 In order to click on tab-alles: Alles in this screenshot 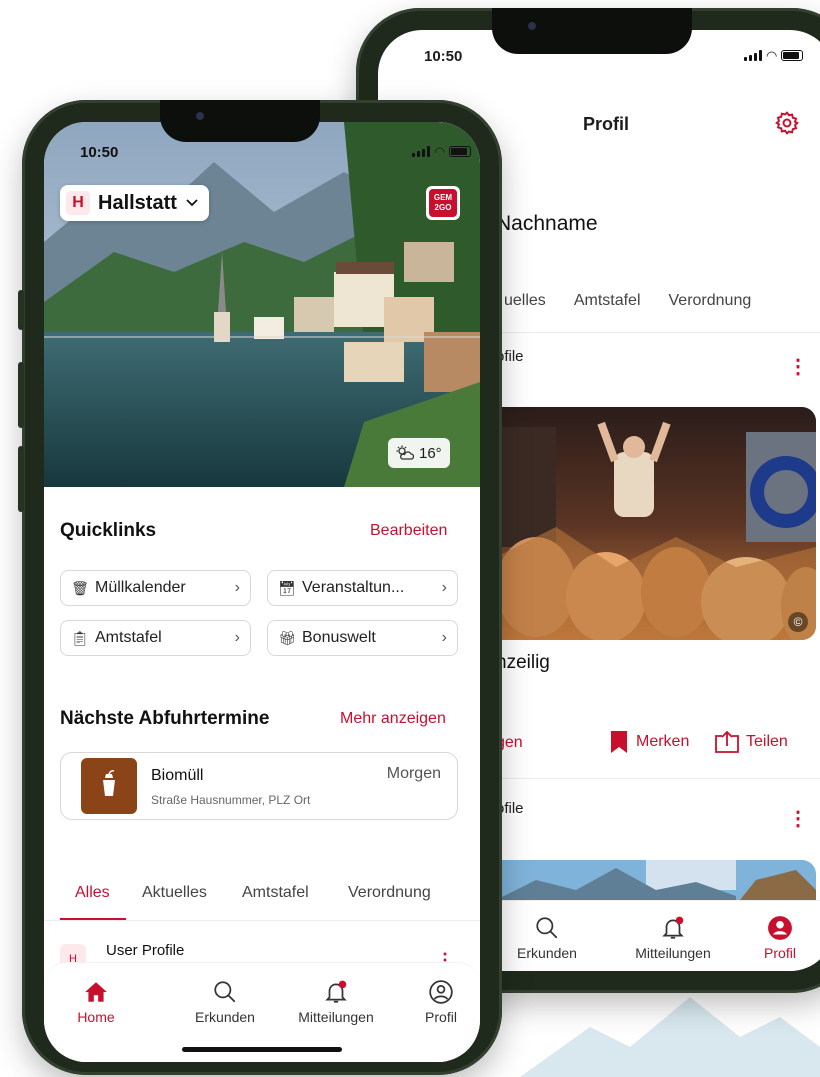, I will do `click(92, 893)`.